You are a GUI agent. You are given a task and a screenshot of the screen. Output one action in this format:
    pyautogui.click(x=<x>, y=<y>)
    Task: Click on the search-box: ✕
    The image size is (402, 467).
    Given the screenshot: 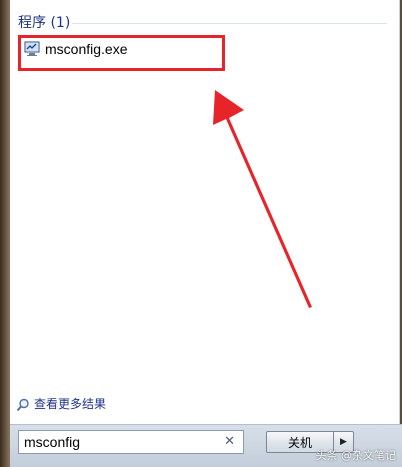 What is the action you would take?
    pyautogui.click(x=131, y=442)
    